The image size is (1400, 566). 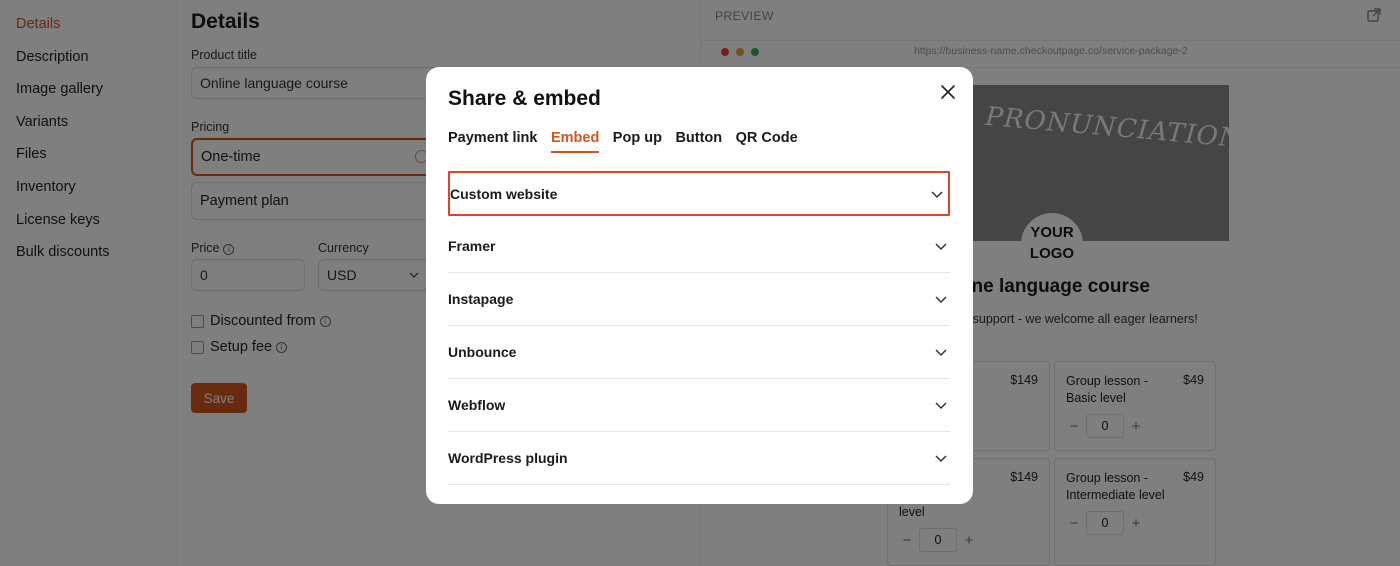 I want to click on accordion-label: Framer, so click(x=472, y=246).